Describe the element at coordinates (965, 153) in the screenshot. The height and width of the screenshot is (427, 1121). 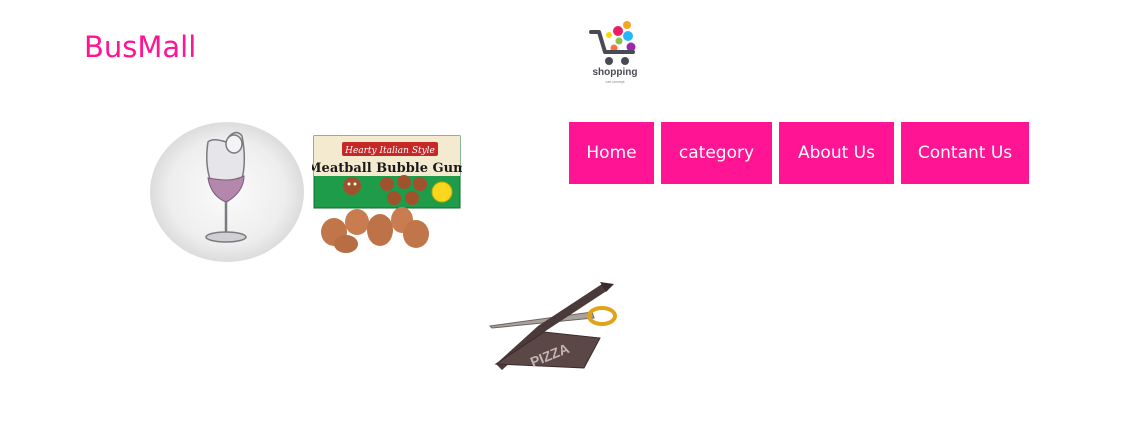
I see `nav-contact-us: Contant Us` at that location.